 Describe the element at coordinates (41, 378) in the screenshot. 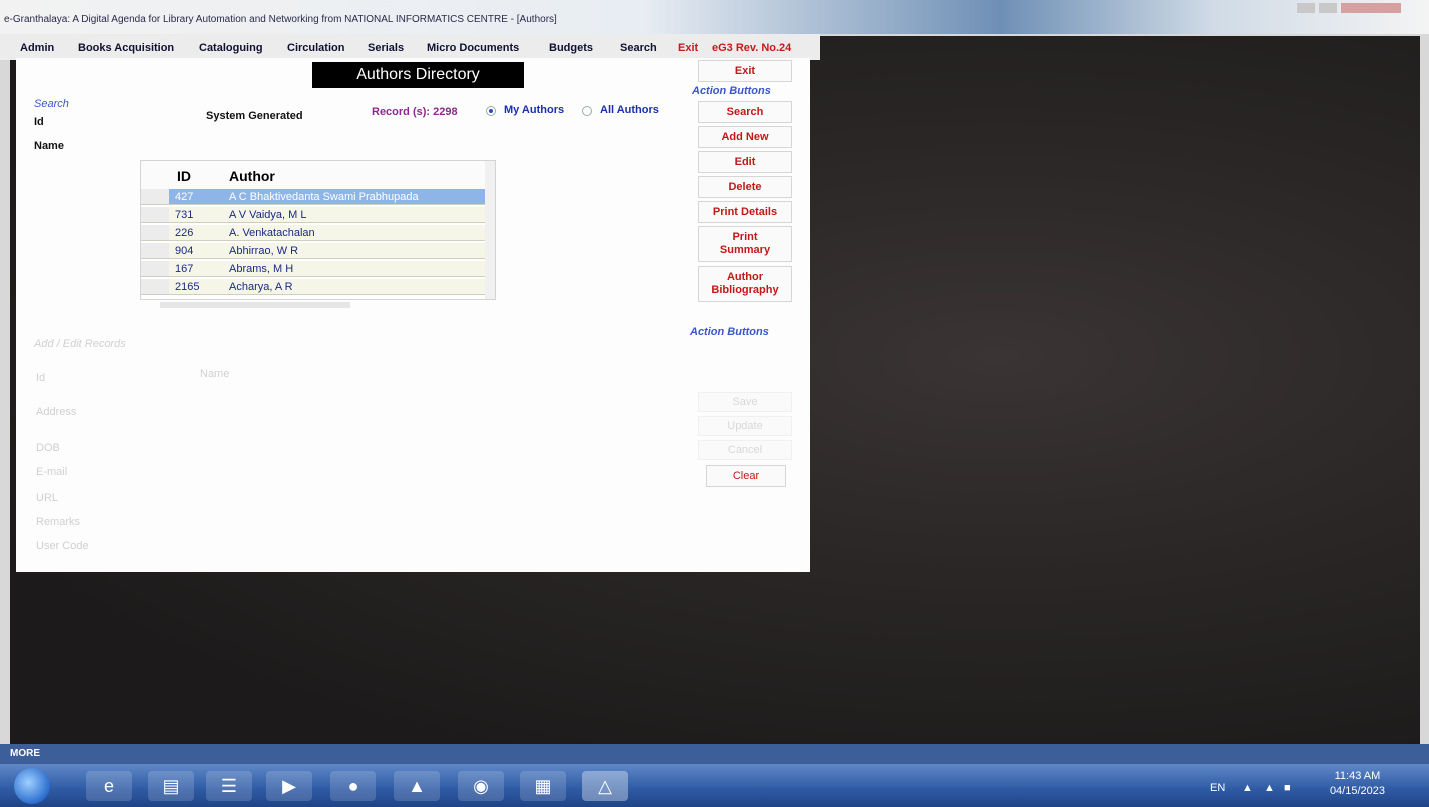

I see `form-id-label: Id` at that location.